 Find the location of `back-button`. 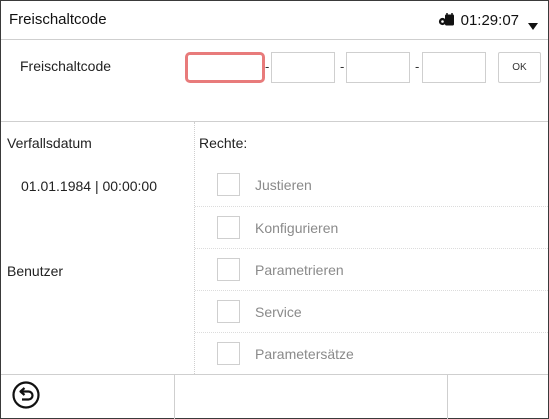

back-button is located at coordinates (26, 397).